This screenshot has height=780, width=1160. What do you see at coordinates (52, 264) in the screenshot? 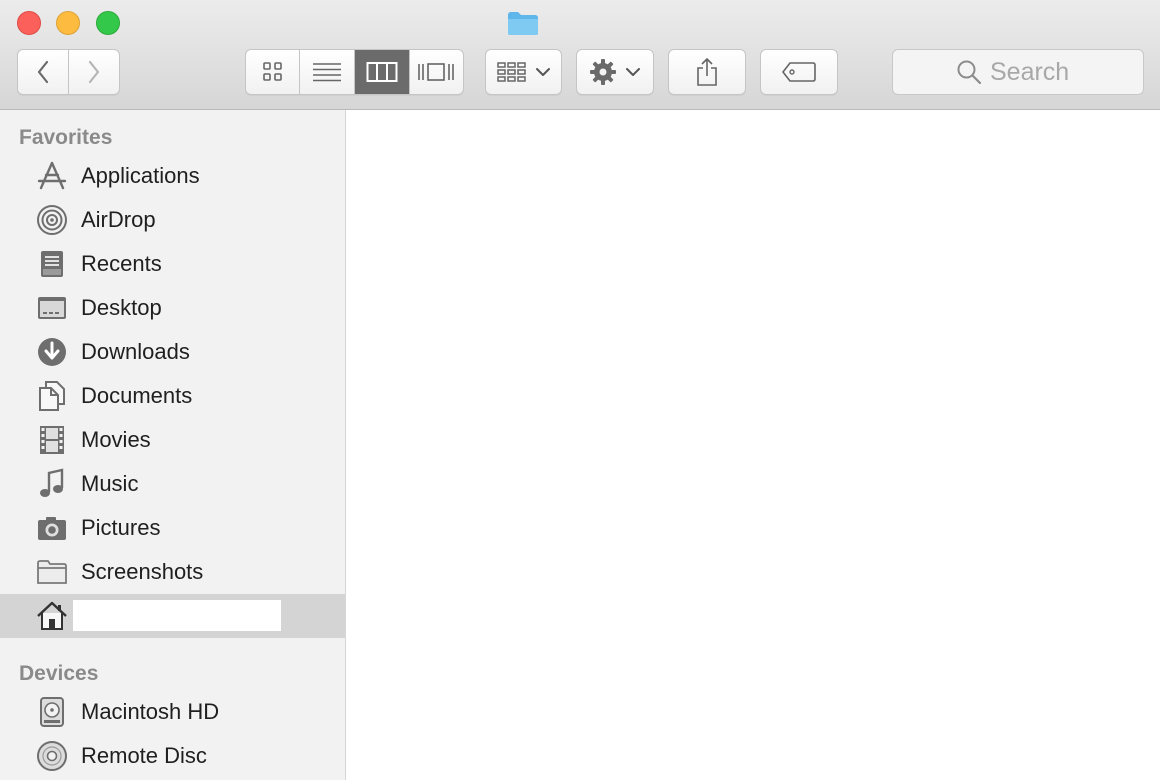
I see `recents-icon` at bounding box center [52, 264].